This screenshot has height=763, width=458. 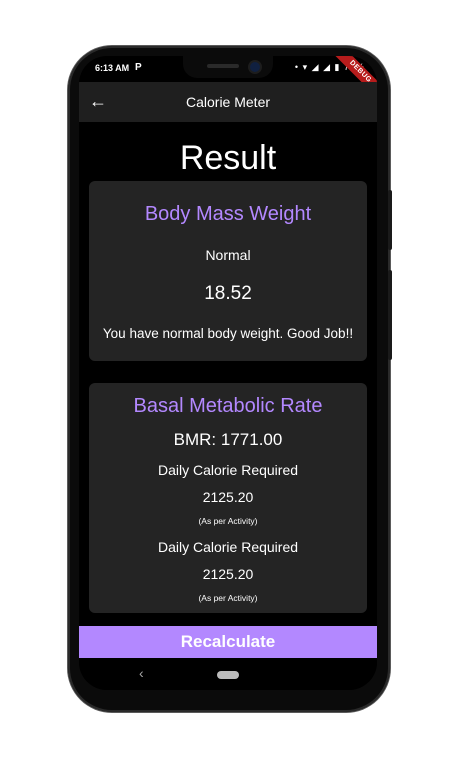 What do you see at coordinates (228, 406) in the screenshot?
I see `bmr-card-title: Basal Metabolic Rate` at bounding box center [228, 406].